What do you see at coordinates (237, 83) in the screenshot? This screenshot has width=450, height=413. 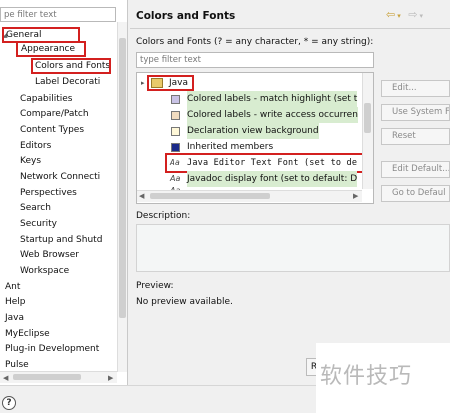 I see `java-group-row: ▸ Java` at bounding box center [237, 83].